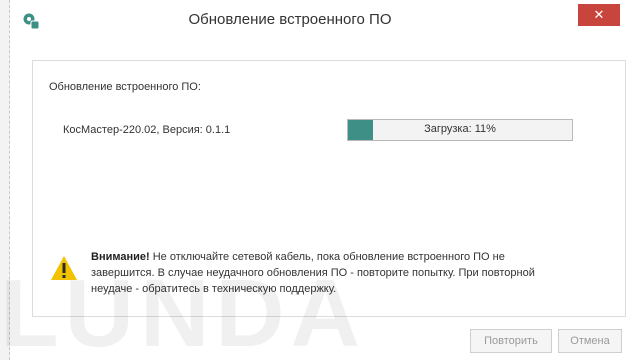  I want to click on device-version-label: КосМастер-220.02, Версия: 0.1.1, so click(147, 130).